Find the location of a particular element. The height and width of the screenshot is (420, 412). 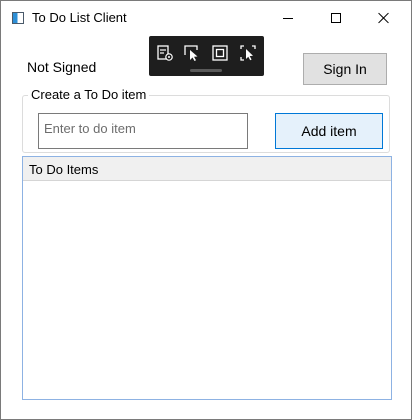

debug-toolbar is located at coordinates (206, 56).